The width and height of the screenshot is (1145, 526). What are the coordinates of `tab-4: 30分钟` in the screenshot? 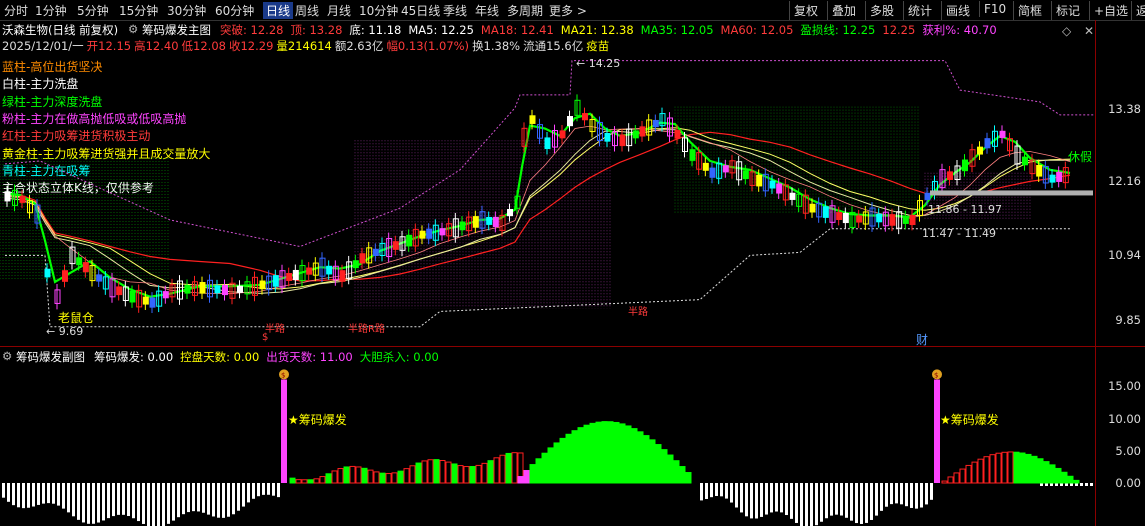 It's located at (186, 10).